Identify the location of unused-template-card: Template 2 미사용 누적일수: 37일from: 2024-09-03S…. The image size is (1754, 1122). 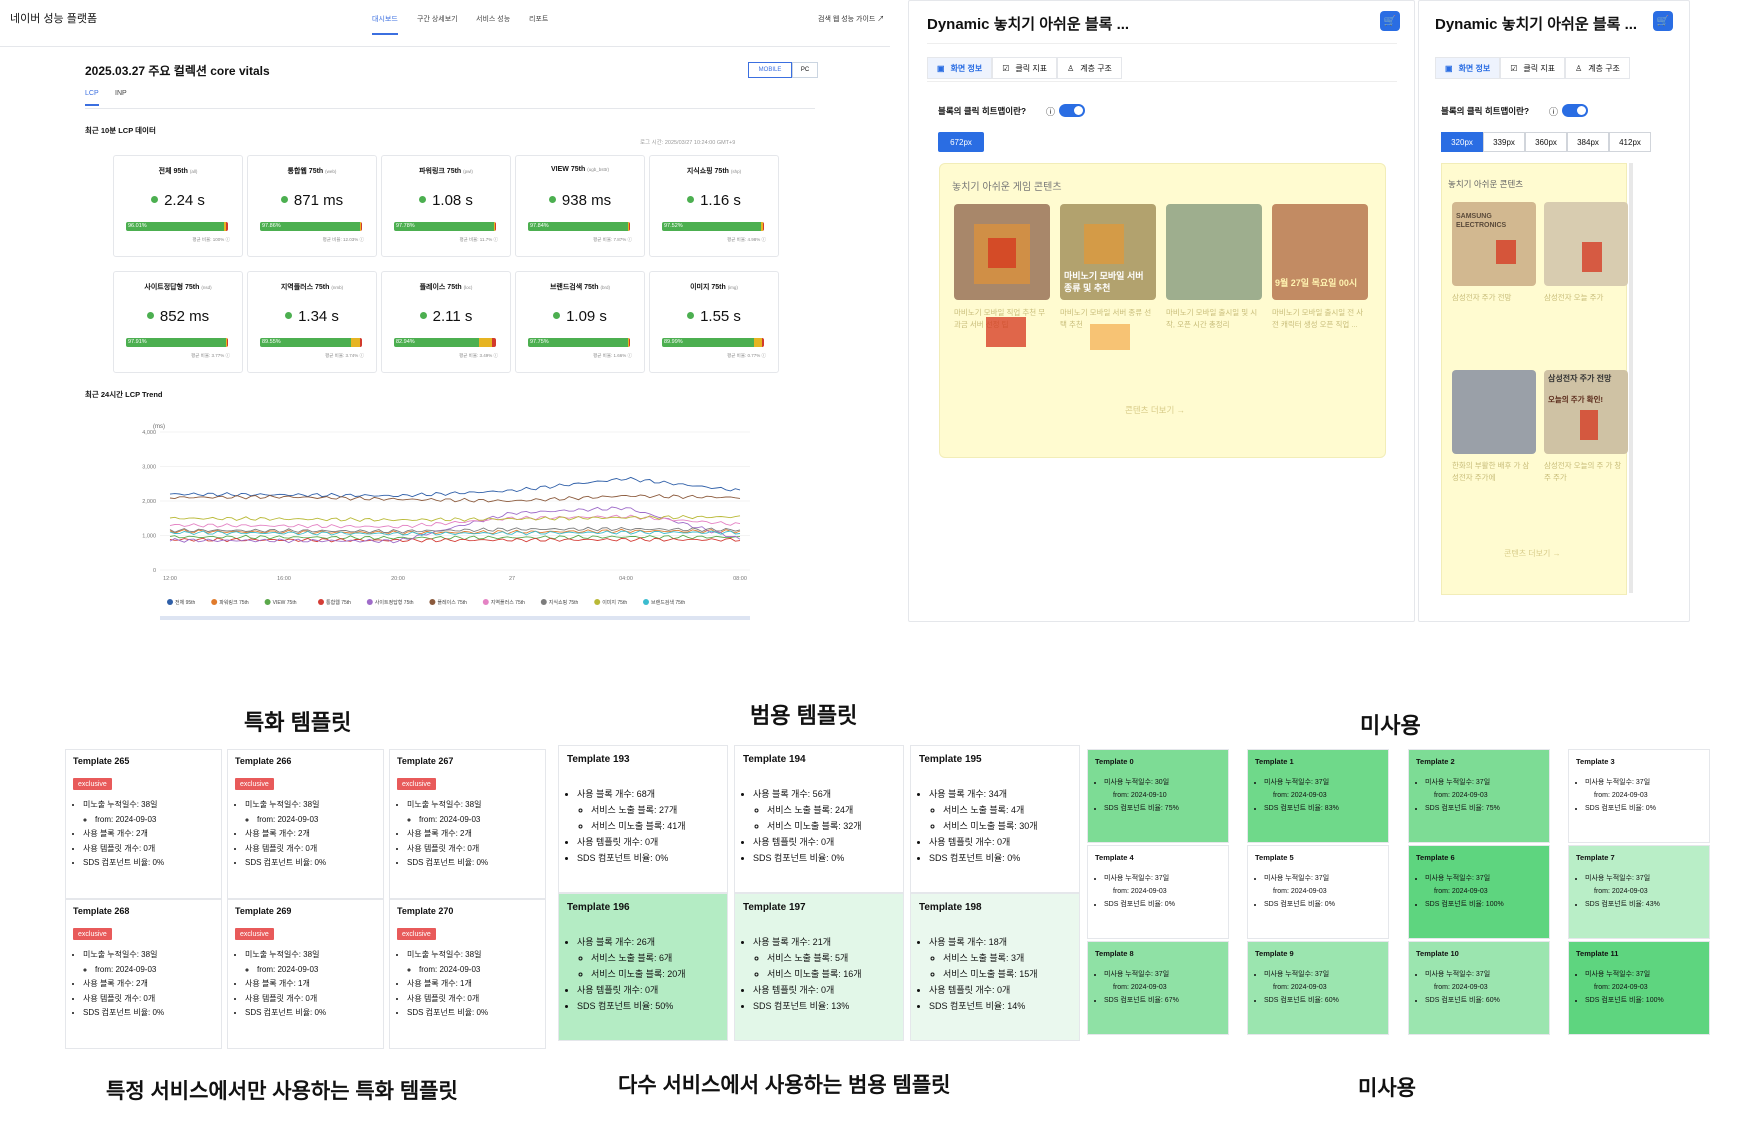
(1479, 796).